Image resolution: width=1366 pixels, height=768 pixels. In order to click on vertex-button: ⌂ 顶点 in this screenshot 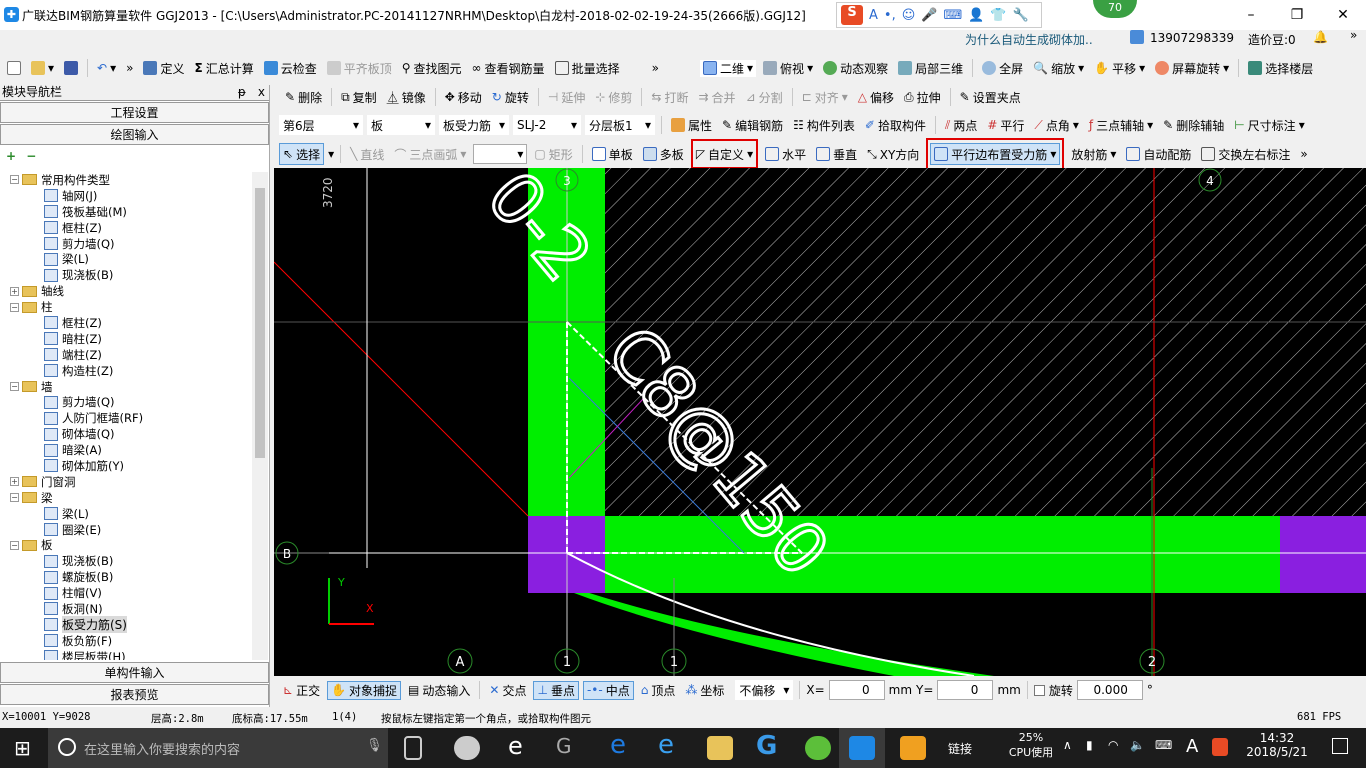, I will do `click(658, 690)`.